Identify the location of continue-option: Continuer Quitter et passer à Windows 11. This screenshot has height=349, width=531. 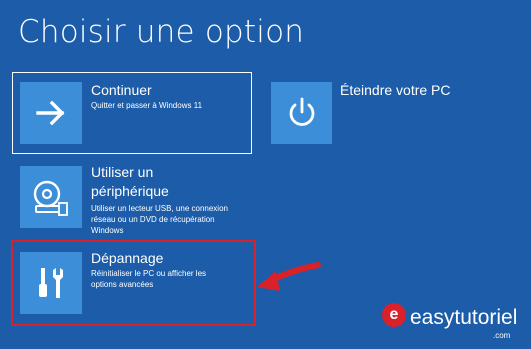
(132, 113).